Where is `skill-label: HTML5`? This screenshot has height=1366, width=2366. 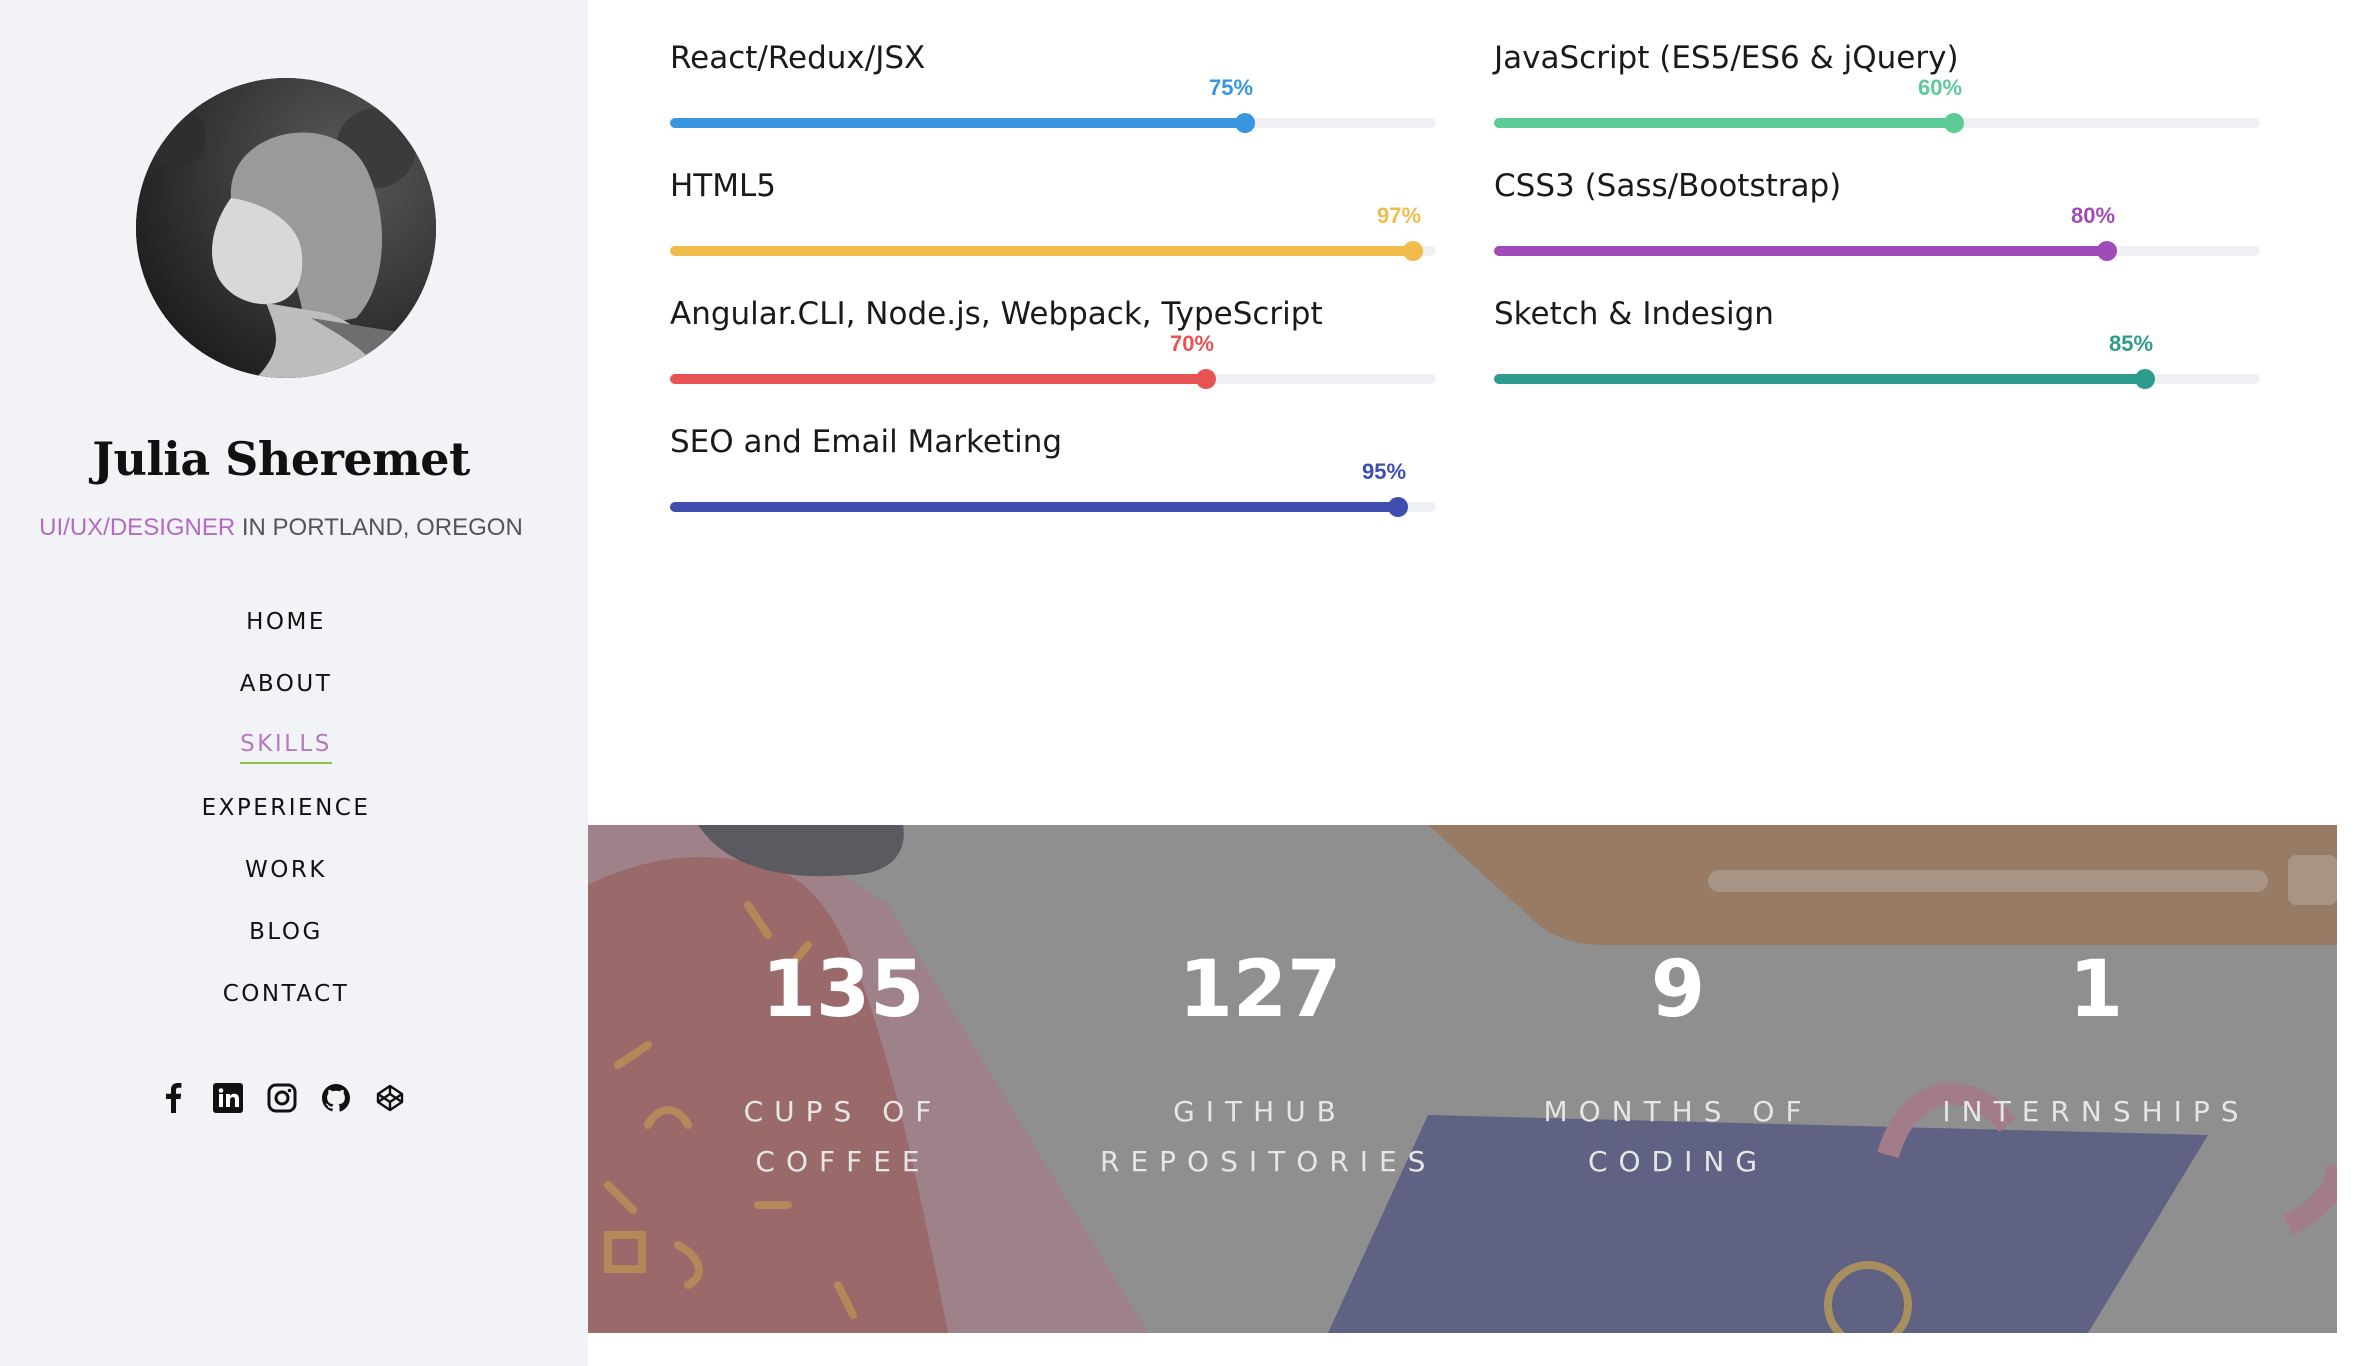 skill-label: HTML5 is located at coordinates (723, 186).